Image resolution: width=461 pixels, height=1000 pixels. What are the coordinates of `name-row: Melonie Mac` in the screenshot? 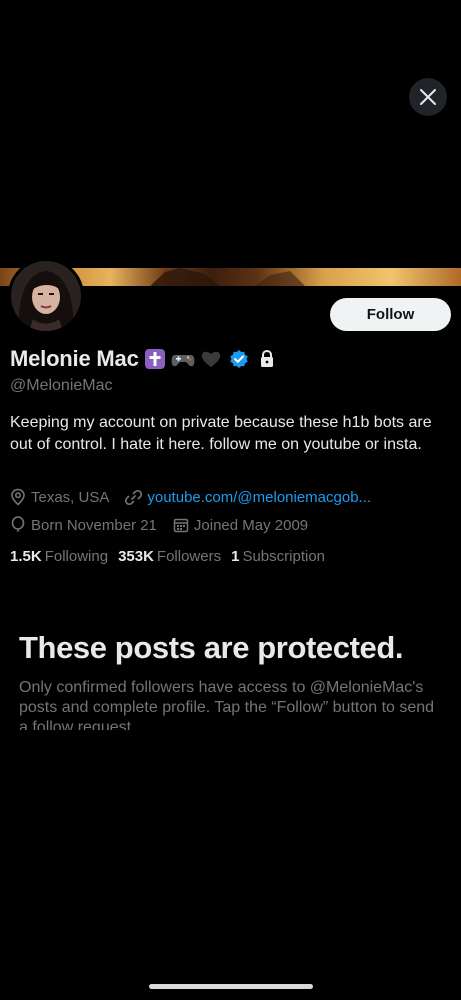 It's located at (144, 359).